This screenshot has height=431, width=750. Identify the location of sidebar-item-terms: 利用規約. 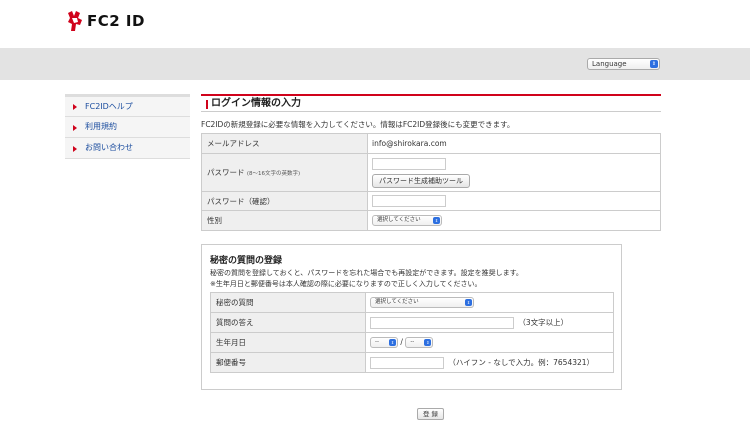
(127, 127).